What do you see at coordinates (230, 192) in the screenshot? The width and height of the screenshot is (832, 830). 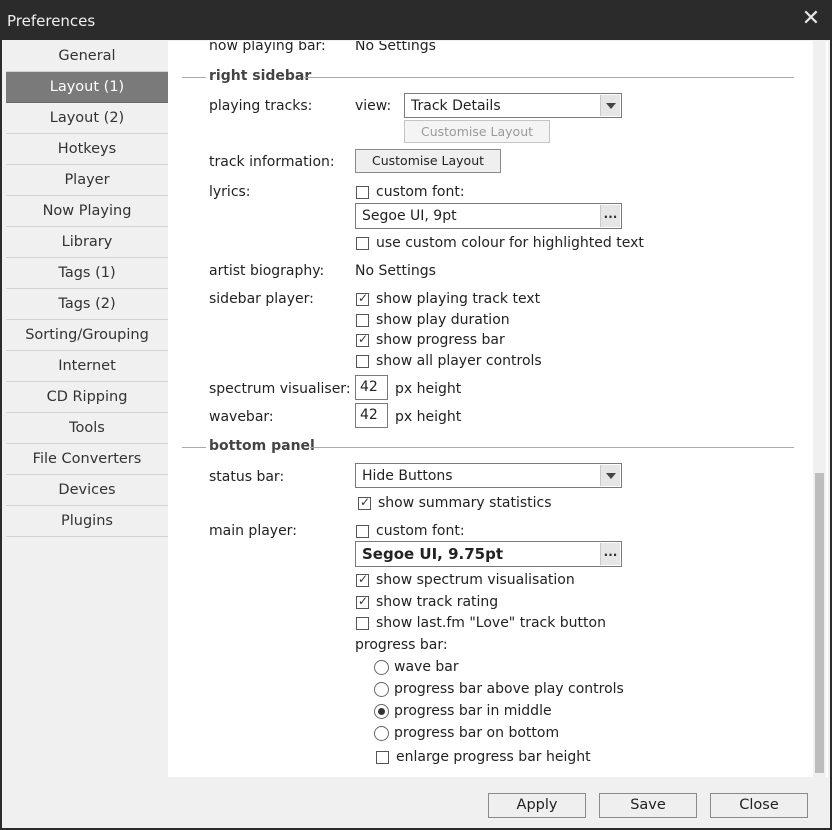 I see `lyrics-label: lyrics:` at bounding box center [230, 192].